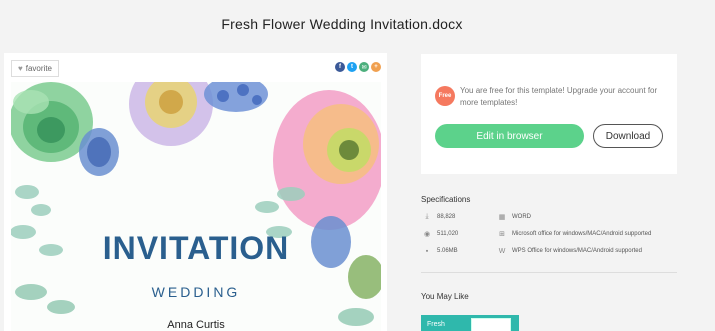 The height and width of the screenshot is (331, 715). What do you see at coordinates (196, 248) in the screenshot?
I see `invitation-heading: INVITATION` at bounding box center [196, 248].